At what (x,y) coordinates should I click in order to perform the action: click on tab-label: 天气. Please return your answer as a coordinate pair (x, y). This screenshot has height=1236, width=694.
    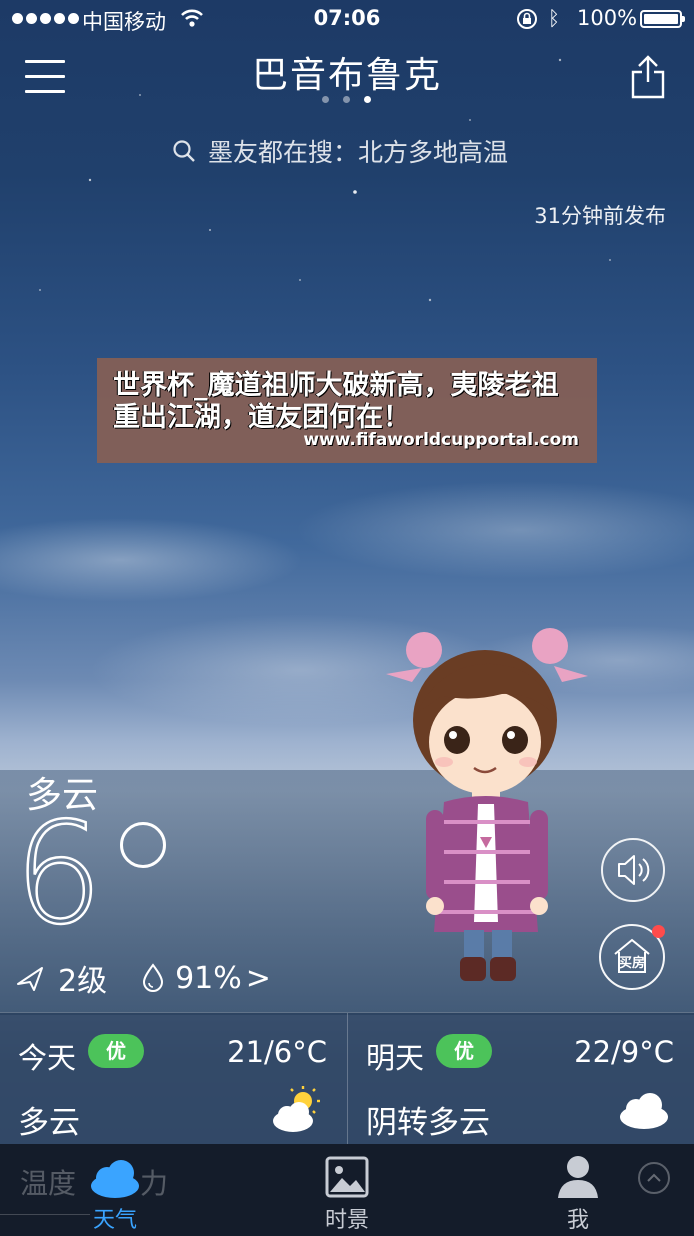
    Looking at the image, I should click on (114, 1220).